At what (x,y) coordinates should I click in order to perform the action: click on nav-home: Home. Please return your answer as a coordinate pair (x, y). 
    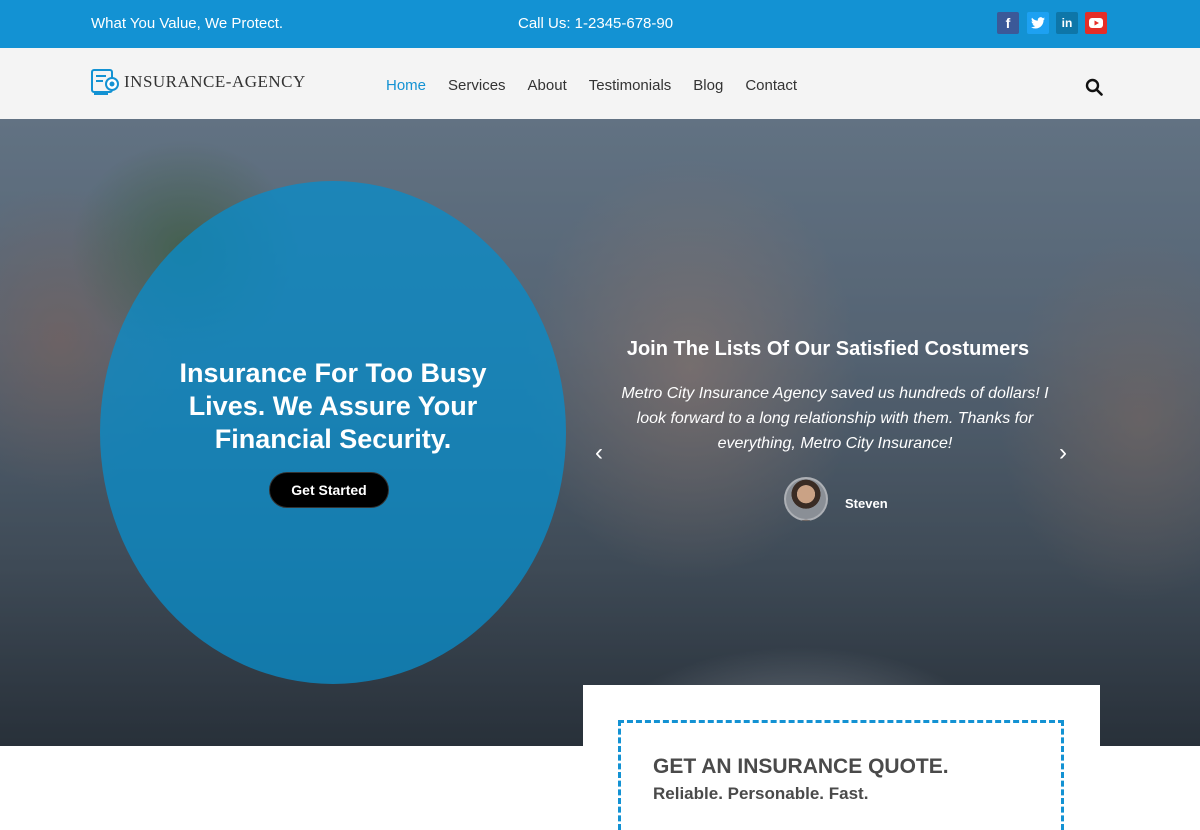
    Looking at the image, I should click on (406, 85).